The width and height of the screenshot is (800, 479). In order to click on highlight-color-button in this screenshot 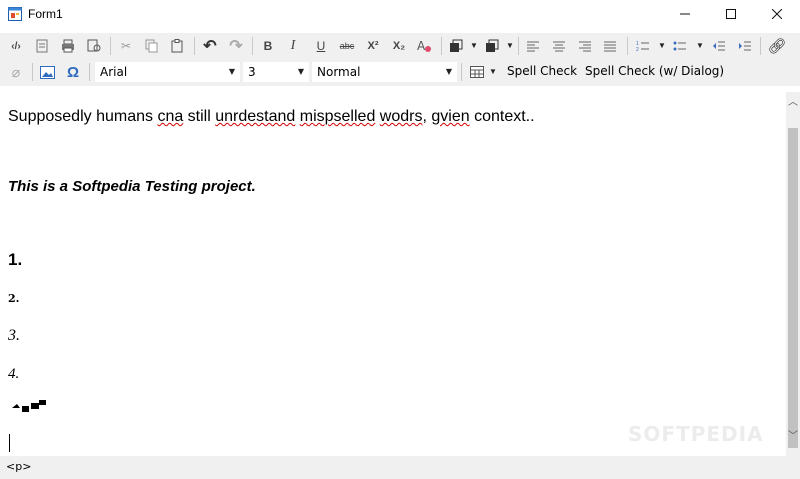, I will do `click(492, 46)`.